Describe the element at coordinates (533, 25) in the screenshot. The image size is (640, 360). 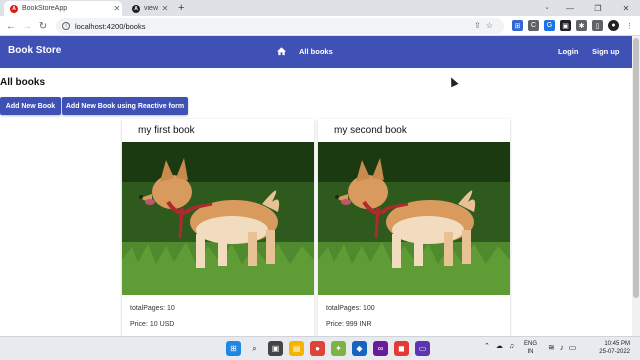
I see `extension-icon: C` at that location.